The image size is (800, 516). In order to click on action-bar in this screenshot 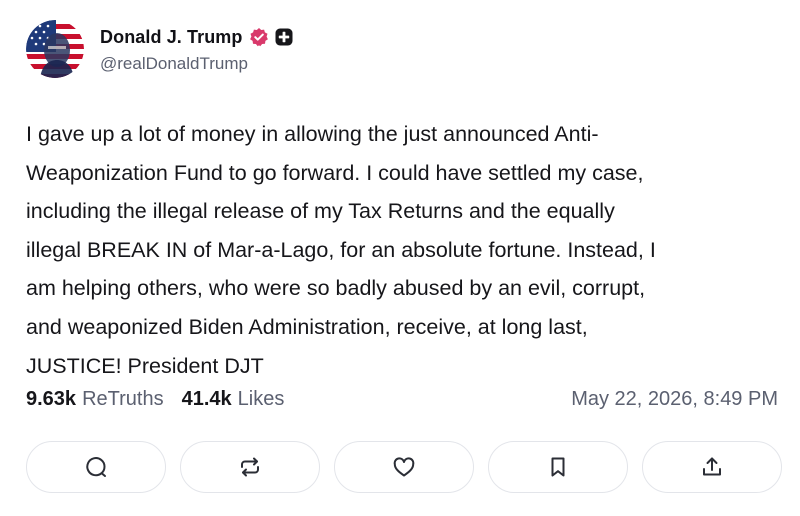, I will do `click(404, 467)`.